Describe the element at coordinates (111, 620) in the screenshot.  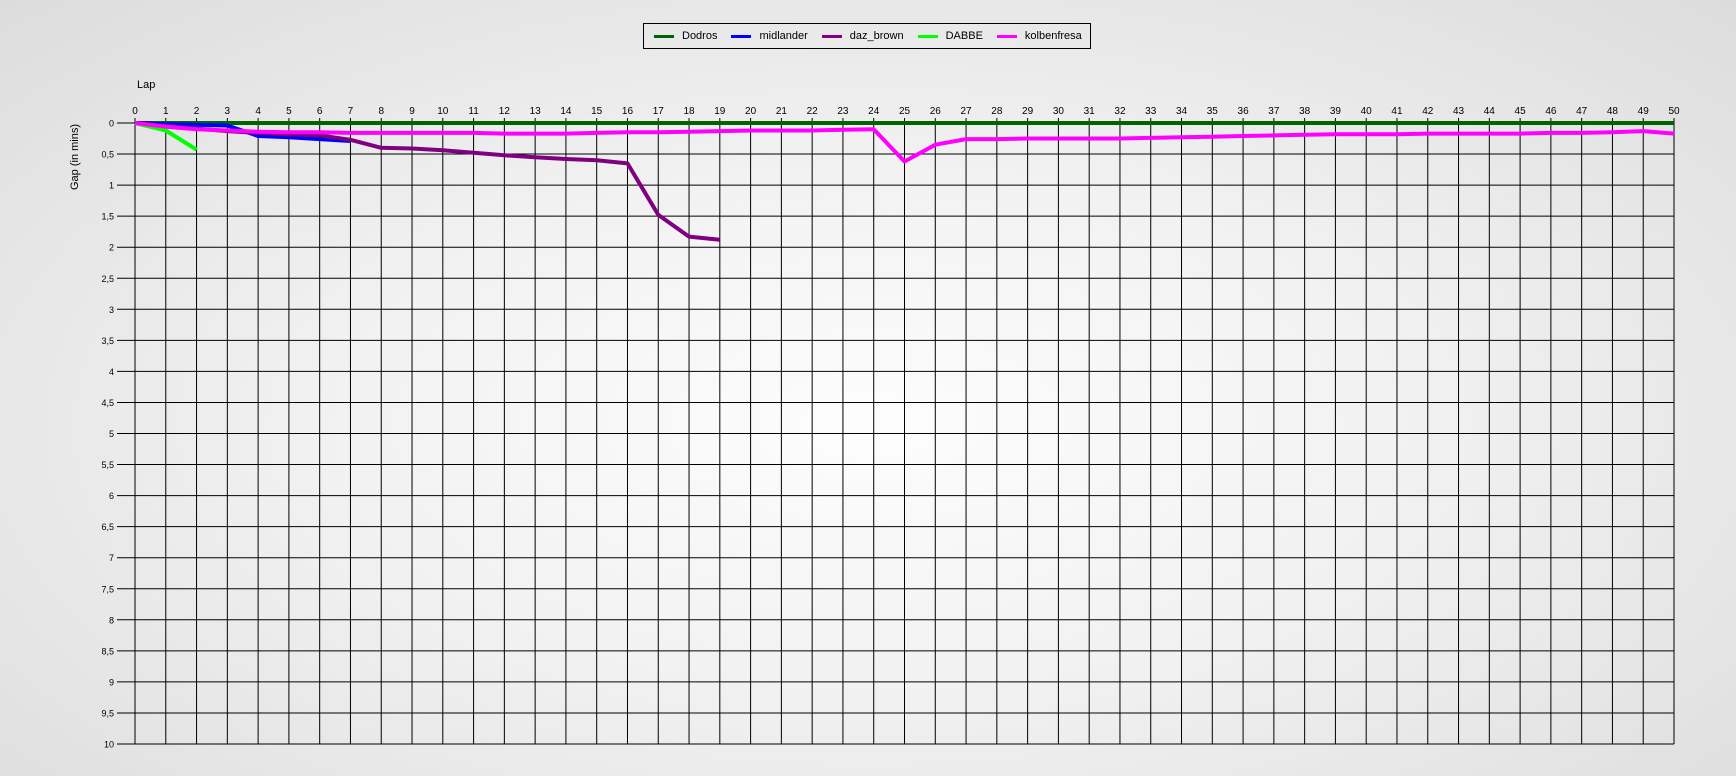
I see `y-tick-label: 8` at that location.